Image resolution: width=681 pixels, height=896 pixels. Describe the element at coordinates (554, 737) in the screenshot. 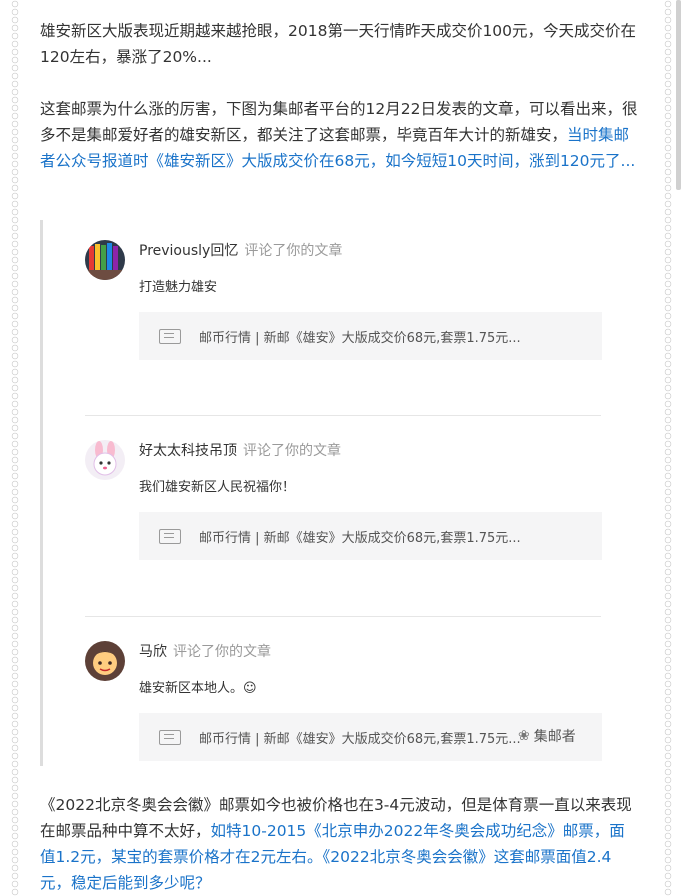

I see `watermark-label: 集邮者` at that location.